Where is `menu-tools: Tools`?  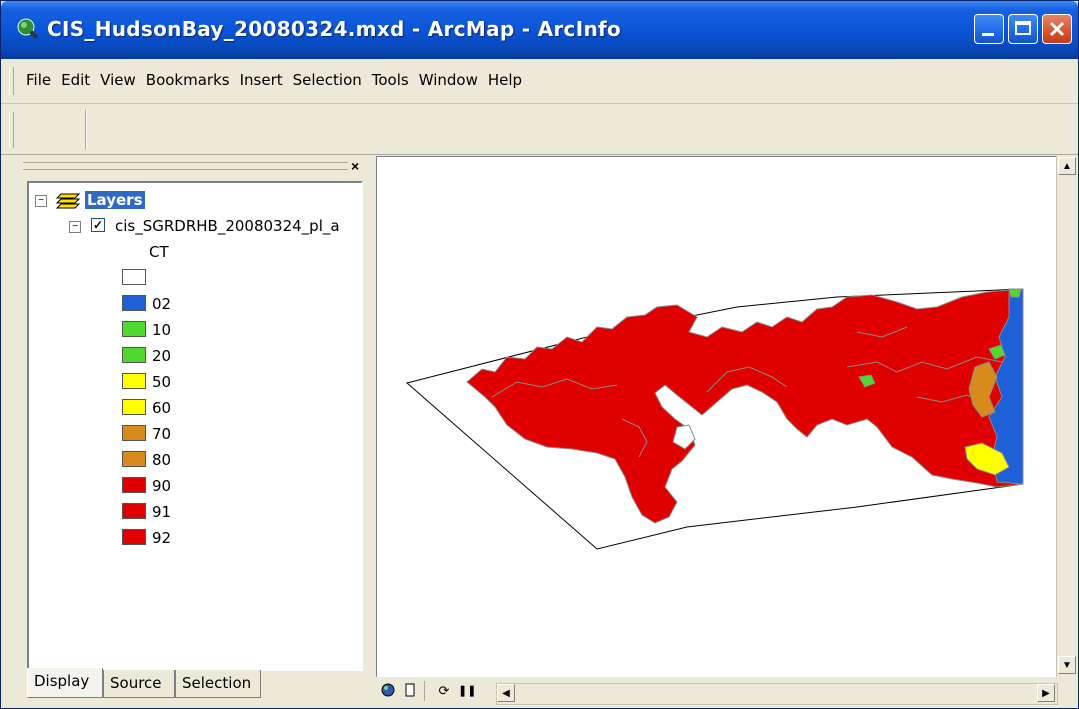
menu-tools: Tools is located at coordinates (390, 80).